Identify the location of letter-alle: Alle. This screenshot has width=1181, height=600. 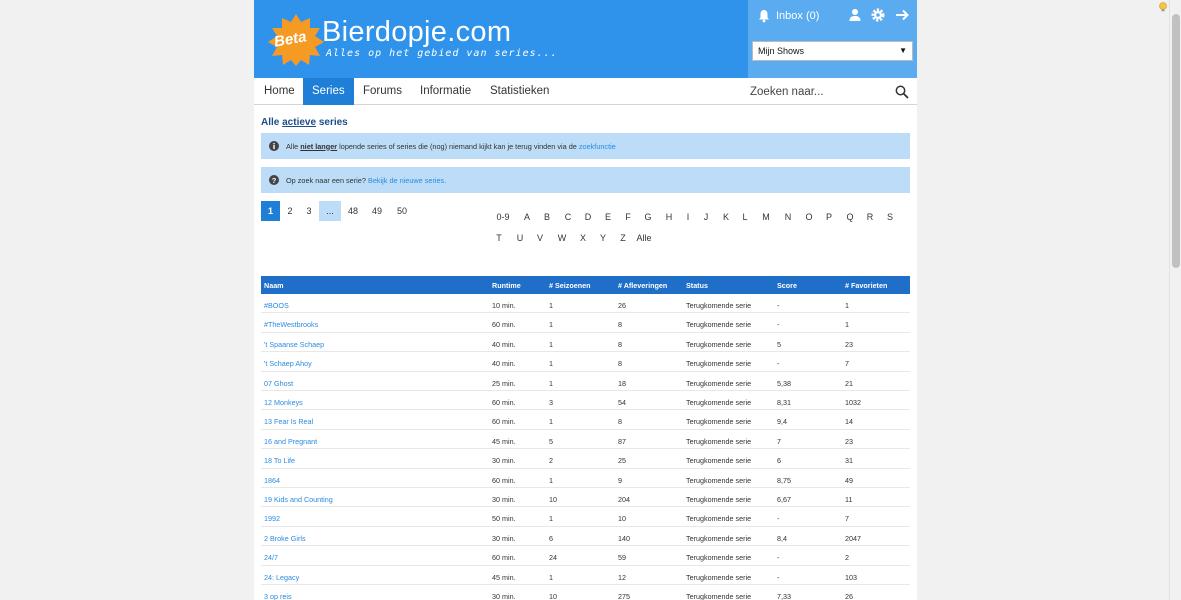
(644, 238).